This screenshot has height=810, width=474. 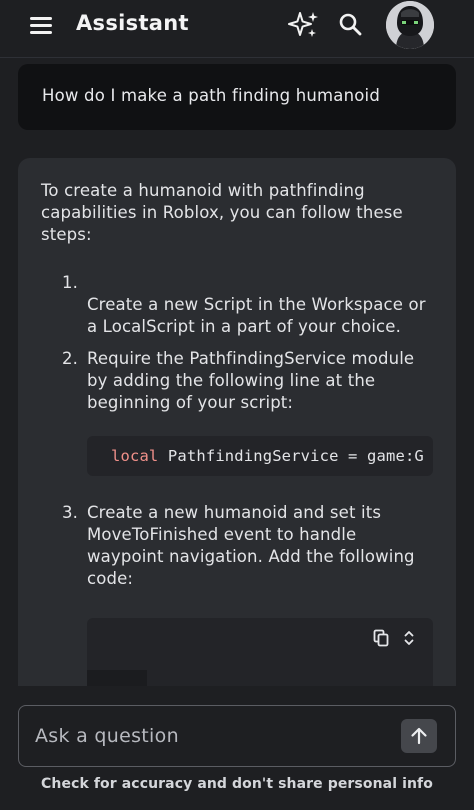 What do you see at coordinates (394, 641) in the screenshot?
I see `code-toolbar` at bounding box center [394, 641].